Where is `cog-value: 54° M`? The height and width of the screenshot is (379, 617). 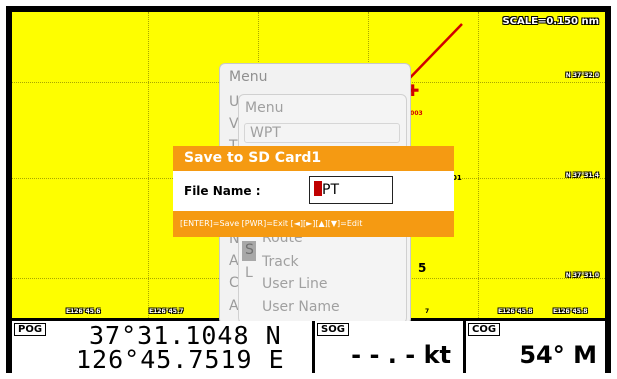
cog-value: 54° M is located at coordinates (558, 355).